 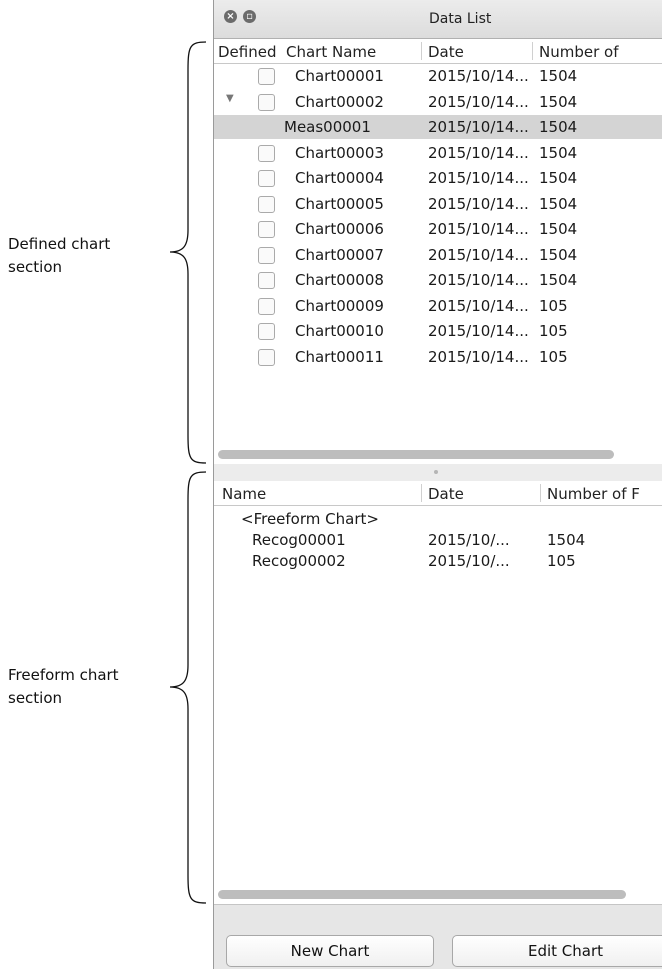 I want to click on chart-row: Chart00004 2015/10/14... 1504, so click(x=438, y=178).